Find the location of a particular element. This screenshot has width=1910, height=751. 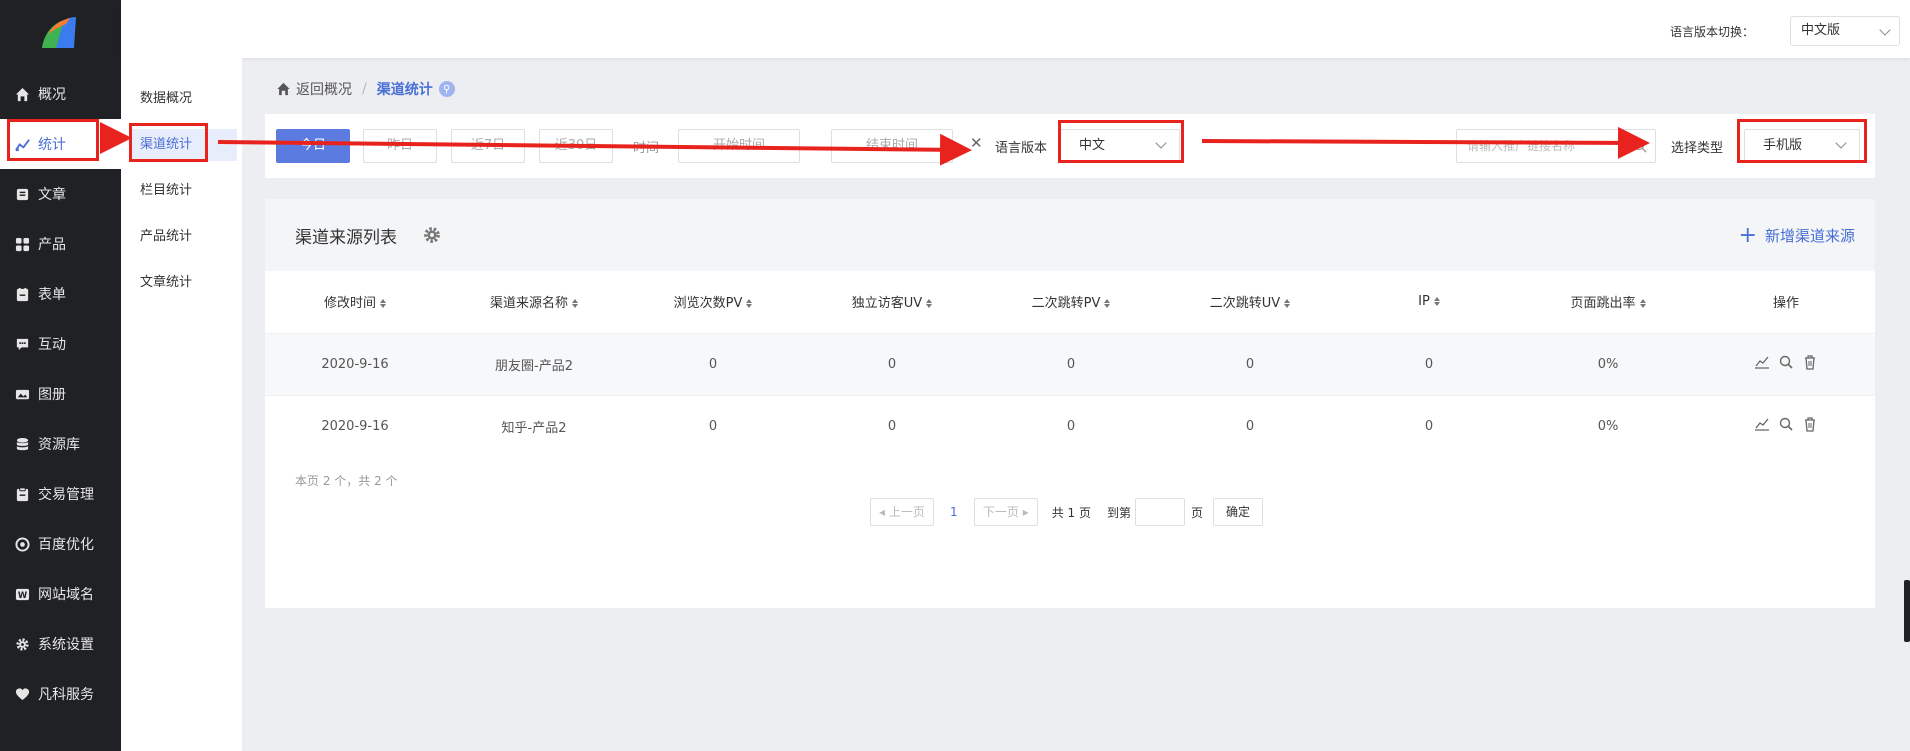

column-header: 浏览次数PV is located at coordinates (713, 302).